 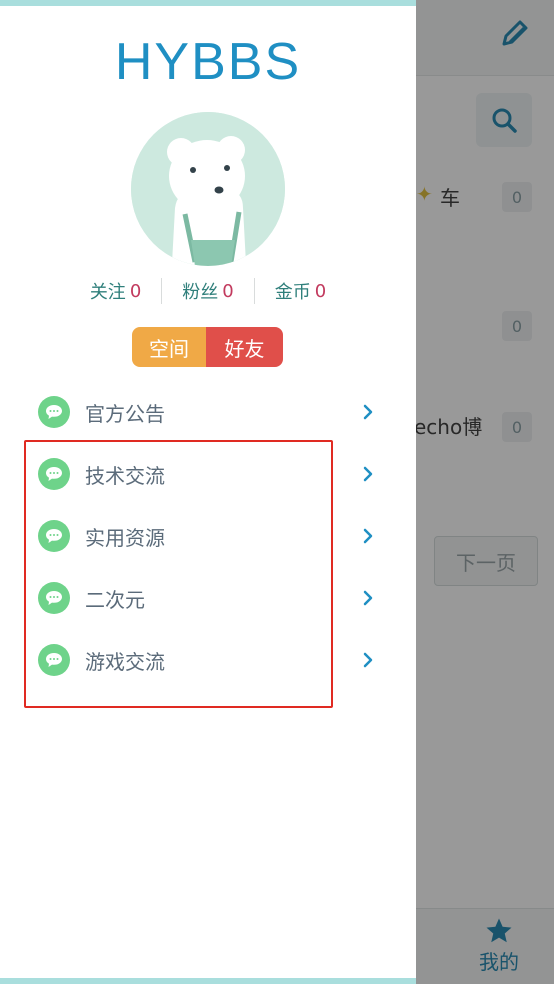 I want to click on stat-following: 关注 0, so click(x=115, y=291).